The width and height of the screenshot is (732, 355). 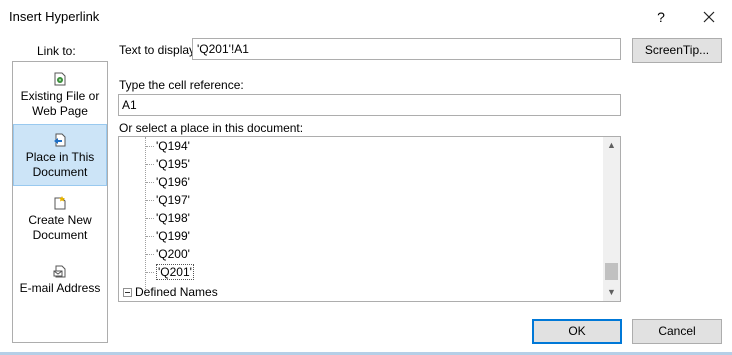 I want to click on tree-item: 'Q197', so click(x=168, y=202).